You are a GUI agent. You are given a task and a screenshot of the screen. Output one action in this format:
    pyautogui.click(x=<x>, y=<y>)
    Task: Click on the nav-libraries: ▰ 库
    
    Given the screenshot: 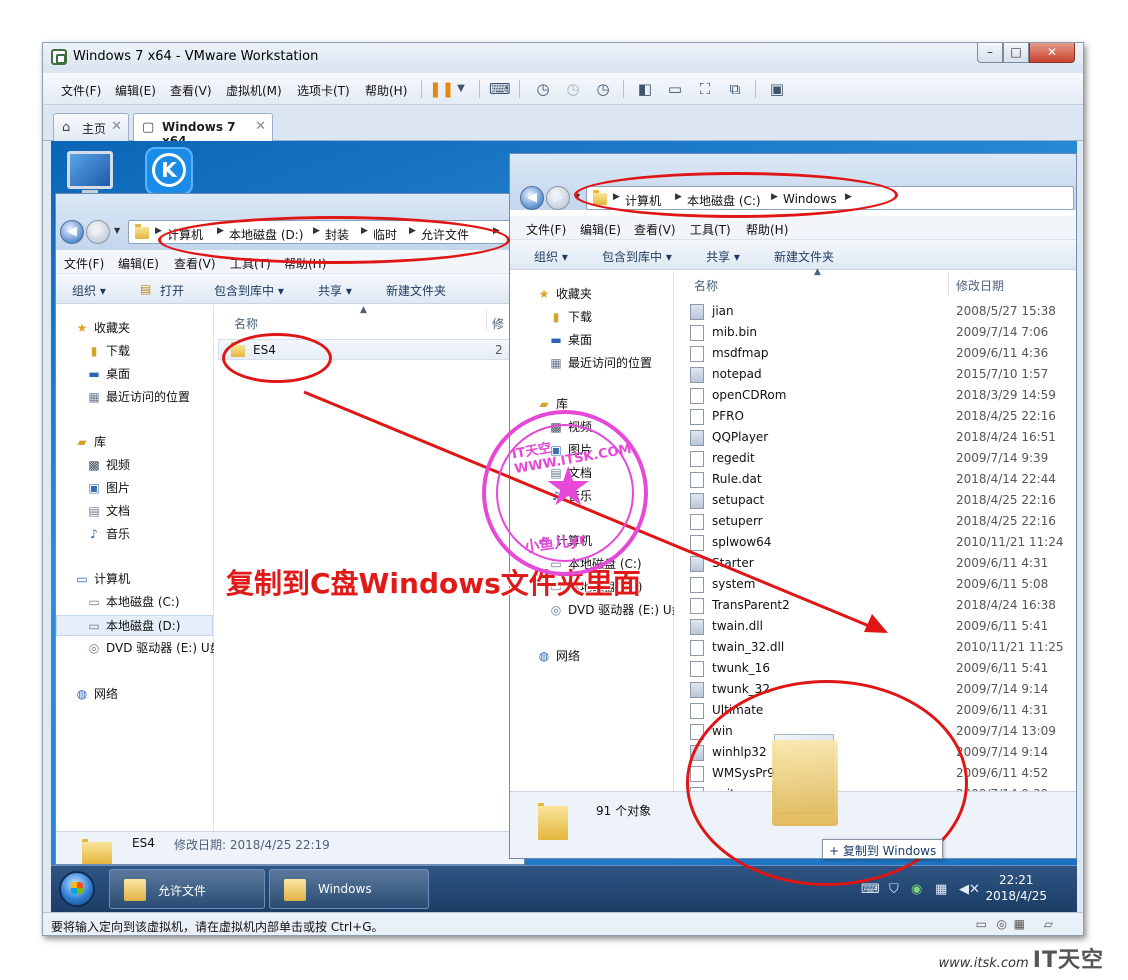 What is the action you would take?
    pyautogui.click(x=90, y=441)
    